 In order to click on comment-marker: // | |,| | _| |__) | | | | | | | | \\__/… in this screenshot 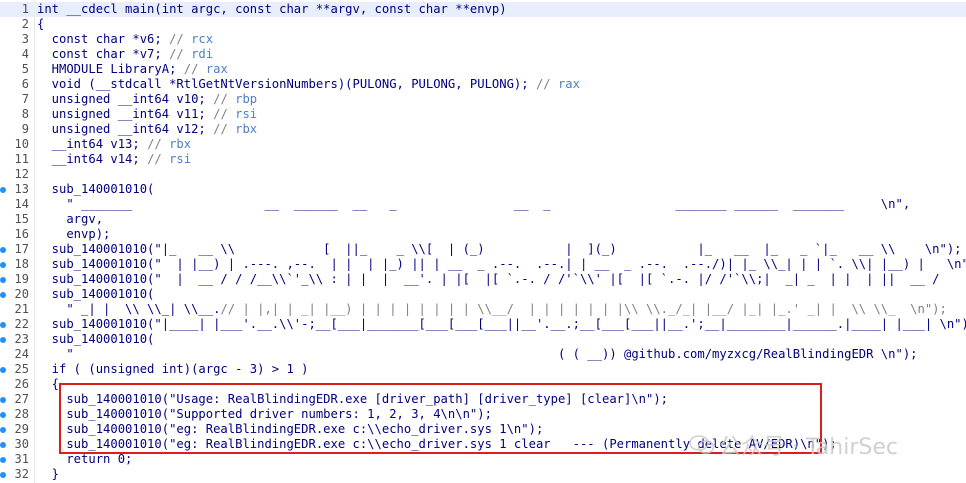, I will do `click(583, 309)`.